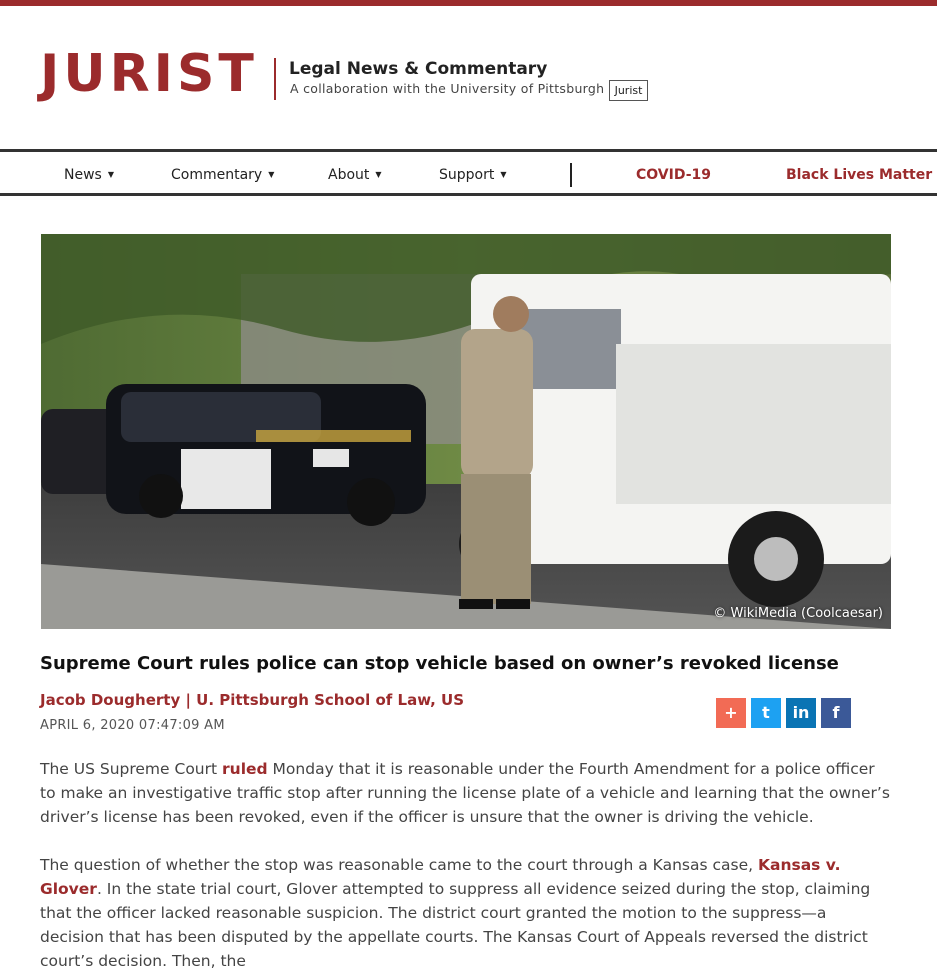  I want to click on nav-divider, so click(571, 175).